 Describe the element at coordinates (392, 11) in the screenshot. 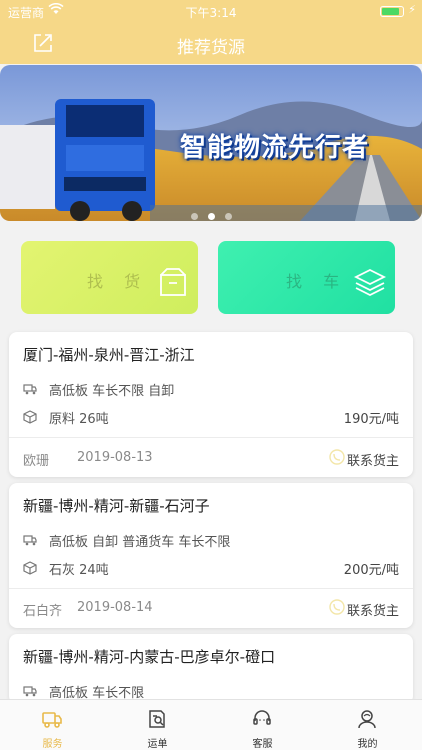

I see `battery-icon` at that location.